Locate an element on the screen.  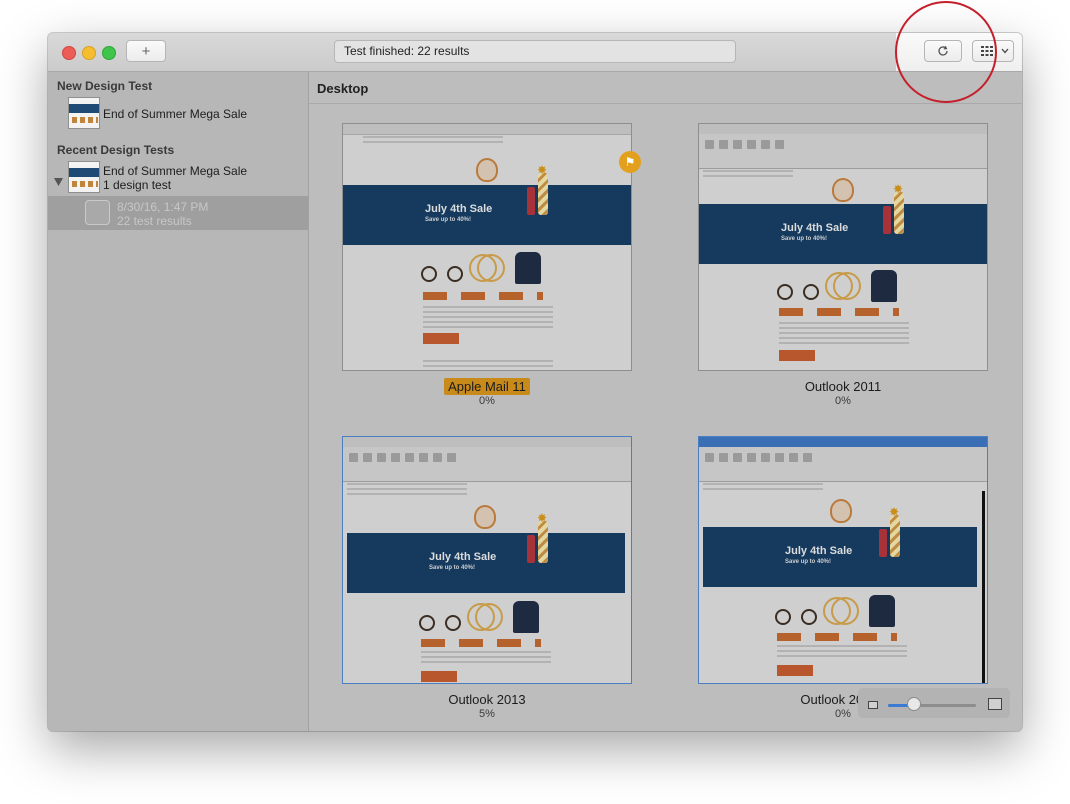
new-design-test-header: New Design Test is located at coordinates (105, 86).